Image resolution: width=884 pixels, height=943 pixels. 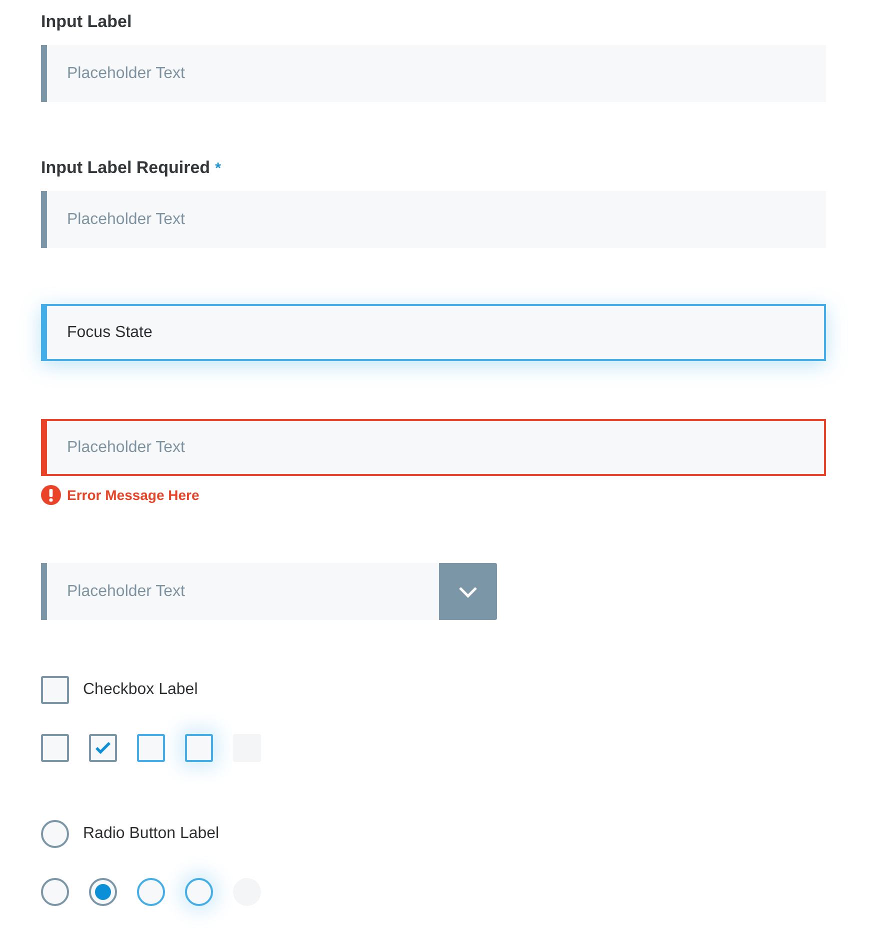 I want to click on required-mark: *, so click(x=218, y=168).